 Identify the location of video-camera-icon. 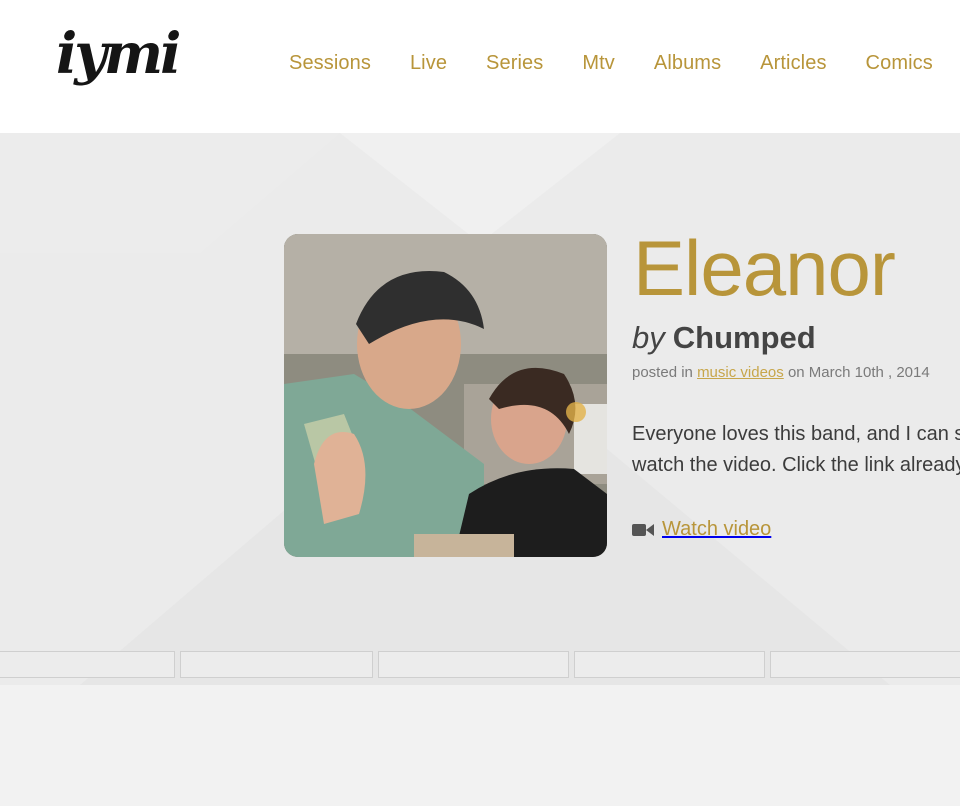
(643, 529).